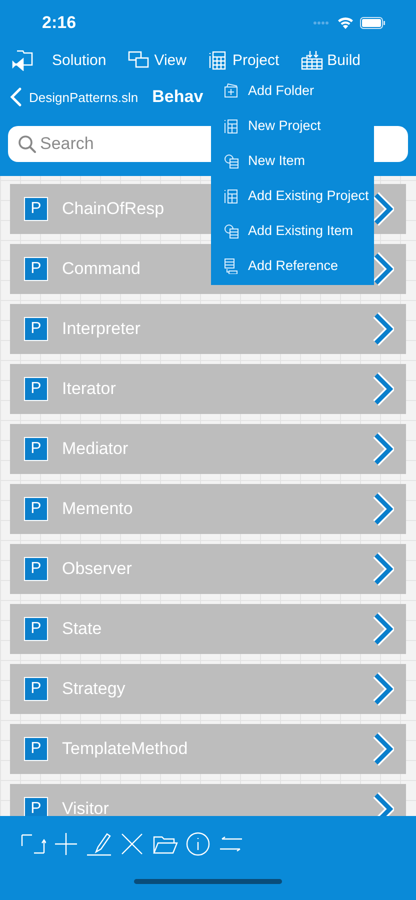 This screenshot has width=416, height=900. Describe the element at coordinates (198, 844) in the screenshot. I see `info-button` at that location.